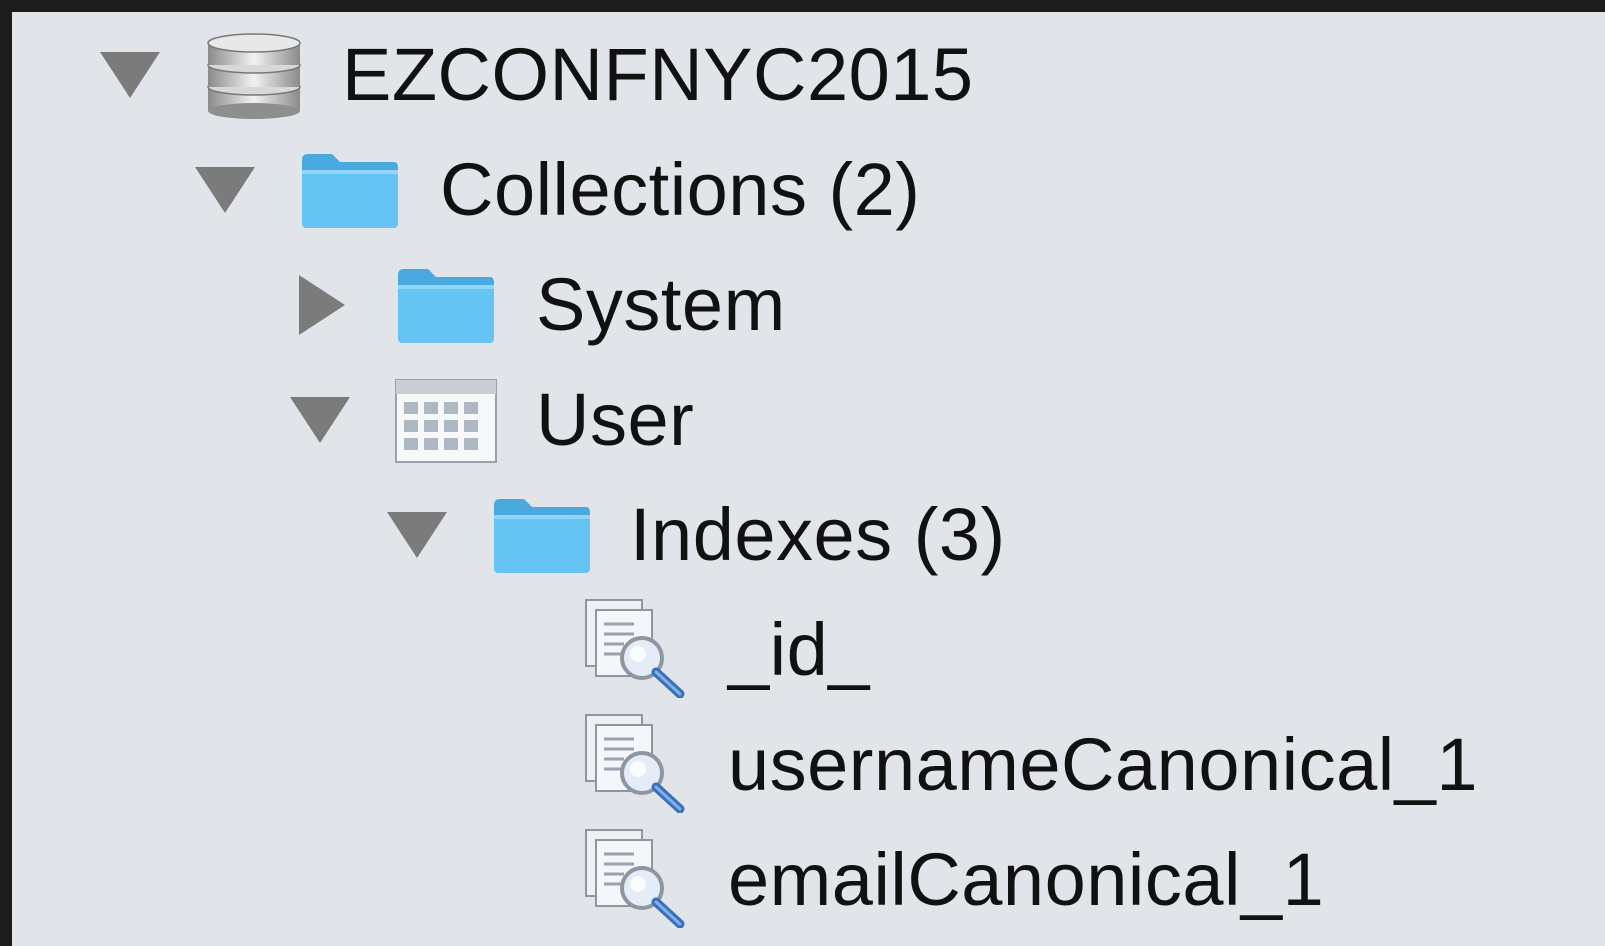 The image size is (1605, 946). Describe the element at coordinates (254, 76) in the screenshot. I see `database-icon` at that location.